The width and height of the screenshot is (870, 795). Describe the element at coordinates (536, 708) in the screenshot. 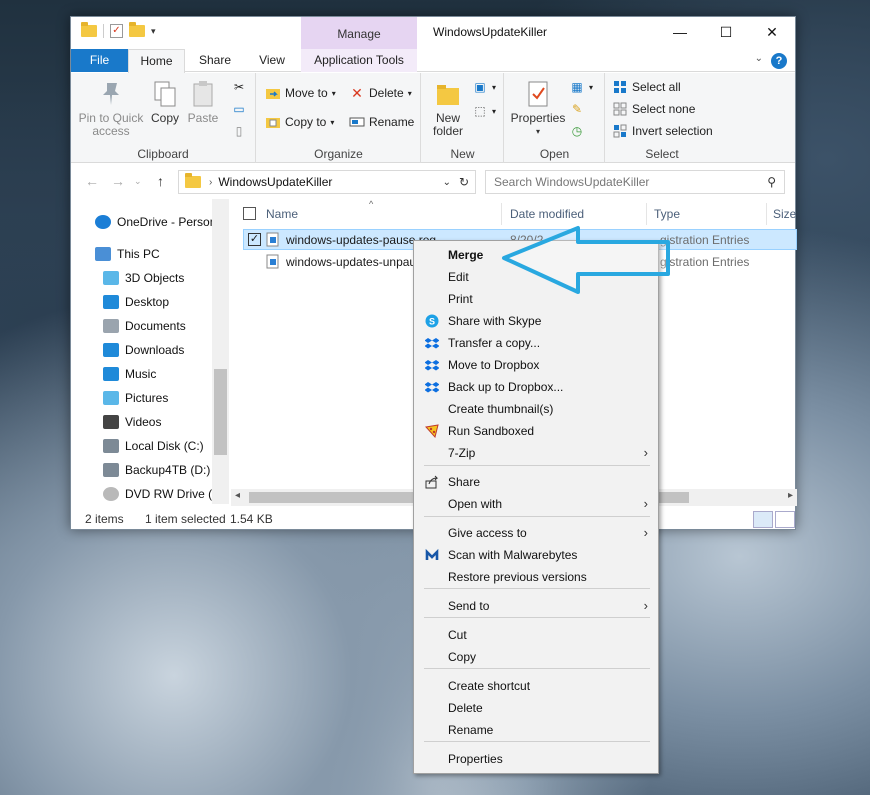

I see `menu-item-delete: Delete` at that location.